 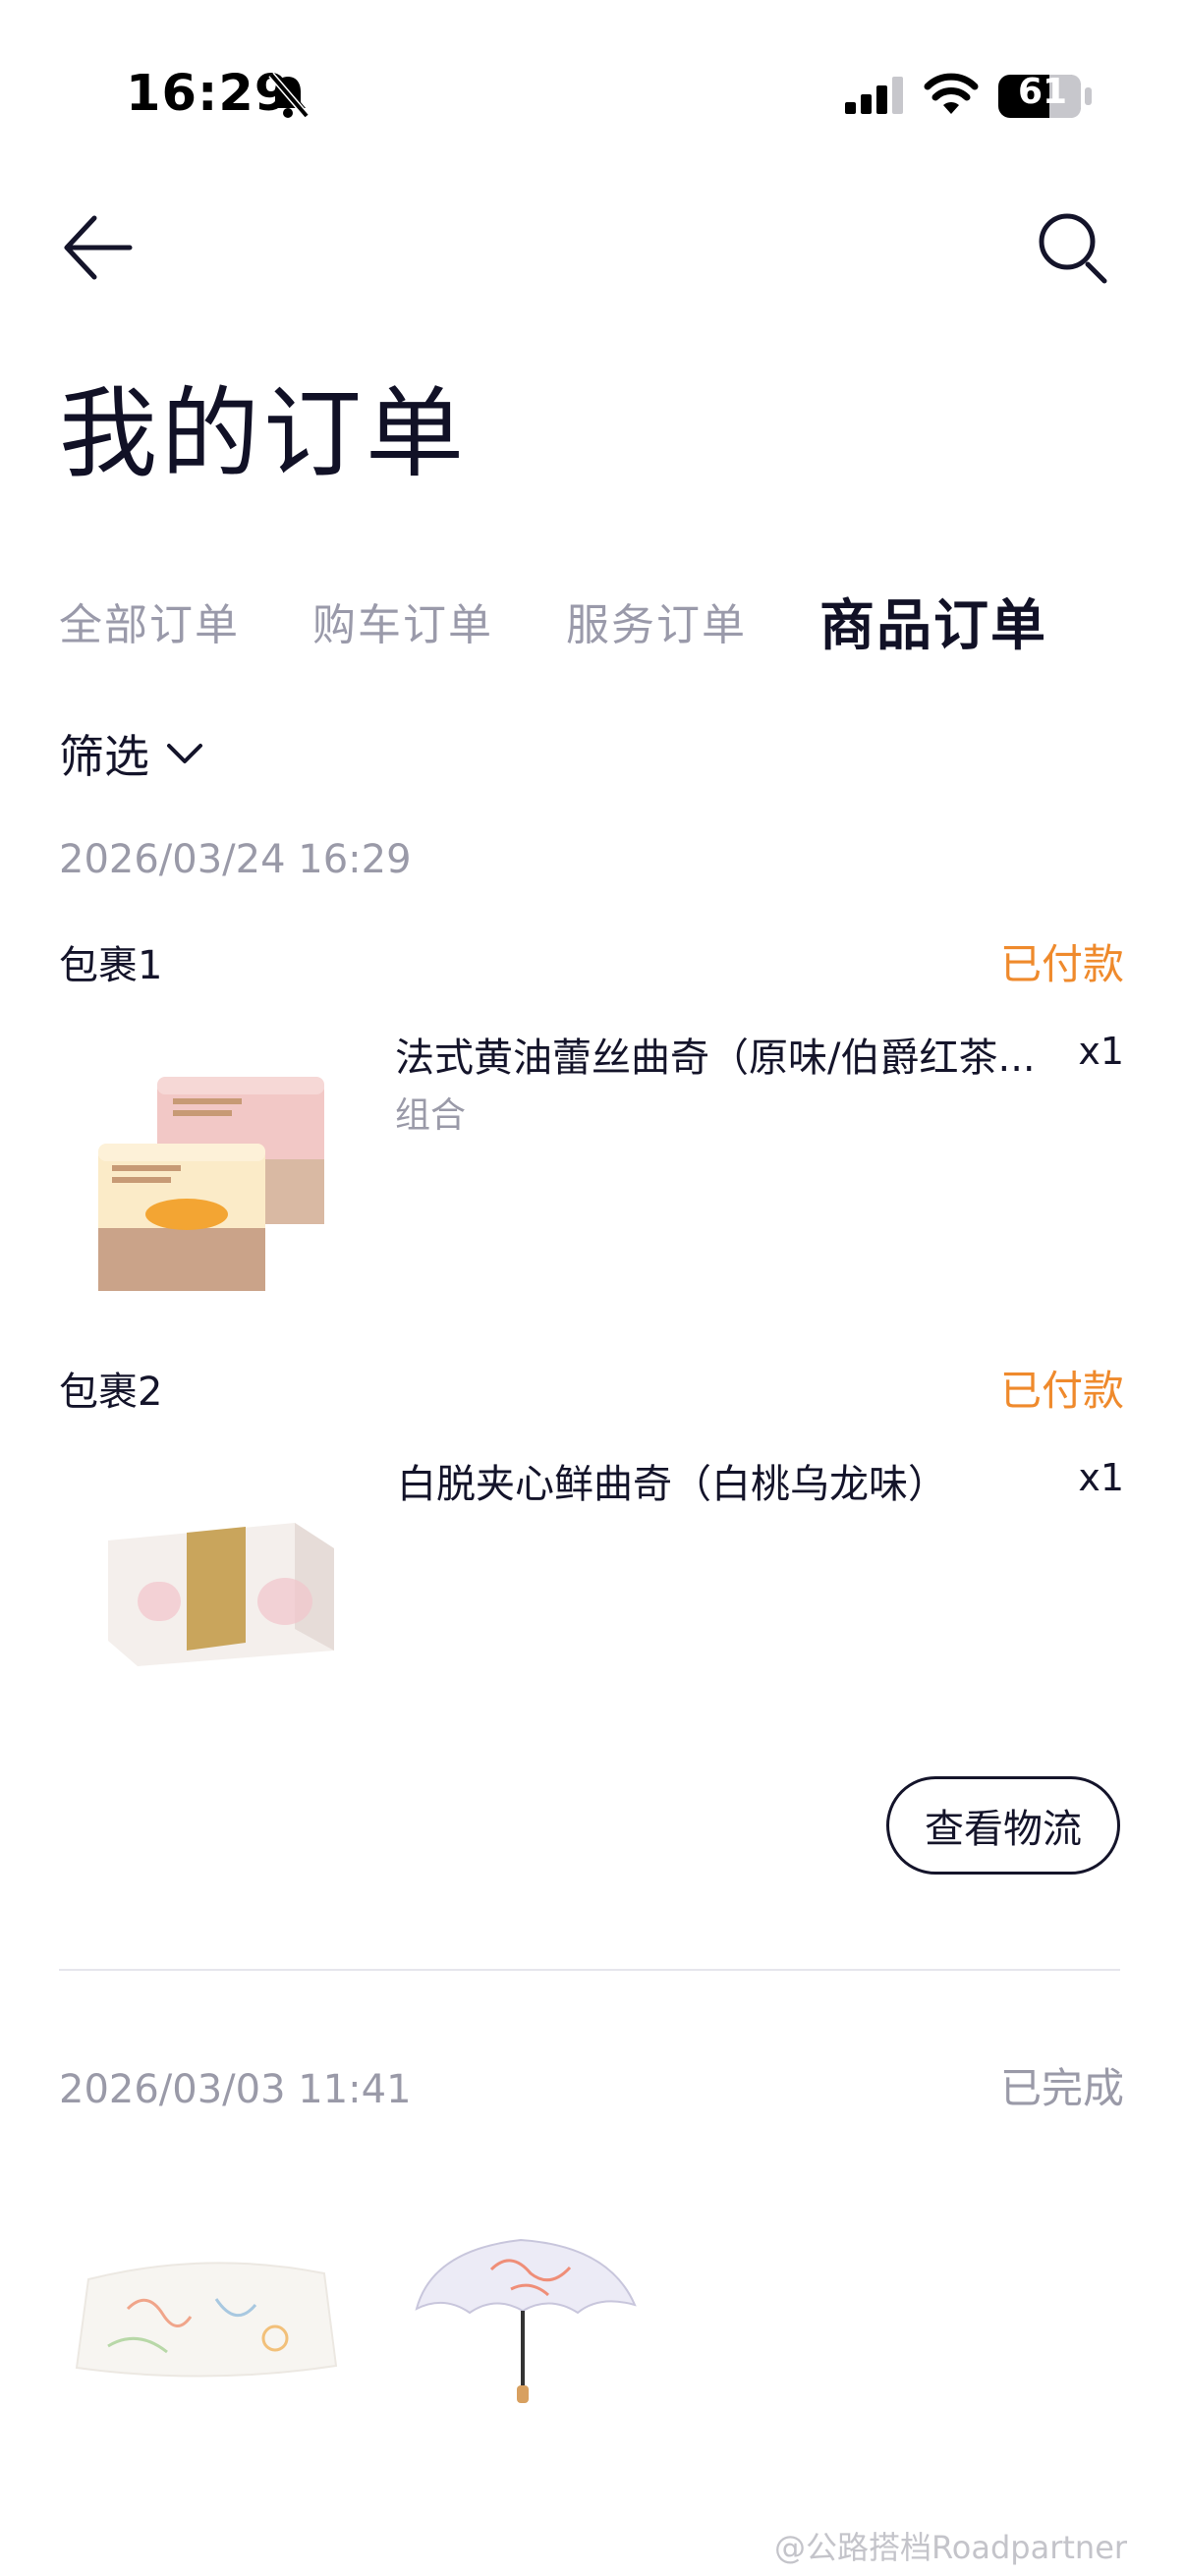 I want to click on order-timestamp: 2026/03/03 11:41, so click(x=236, y=2089).